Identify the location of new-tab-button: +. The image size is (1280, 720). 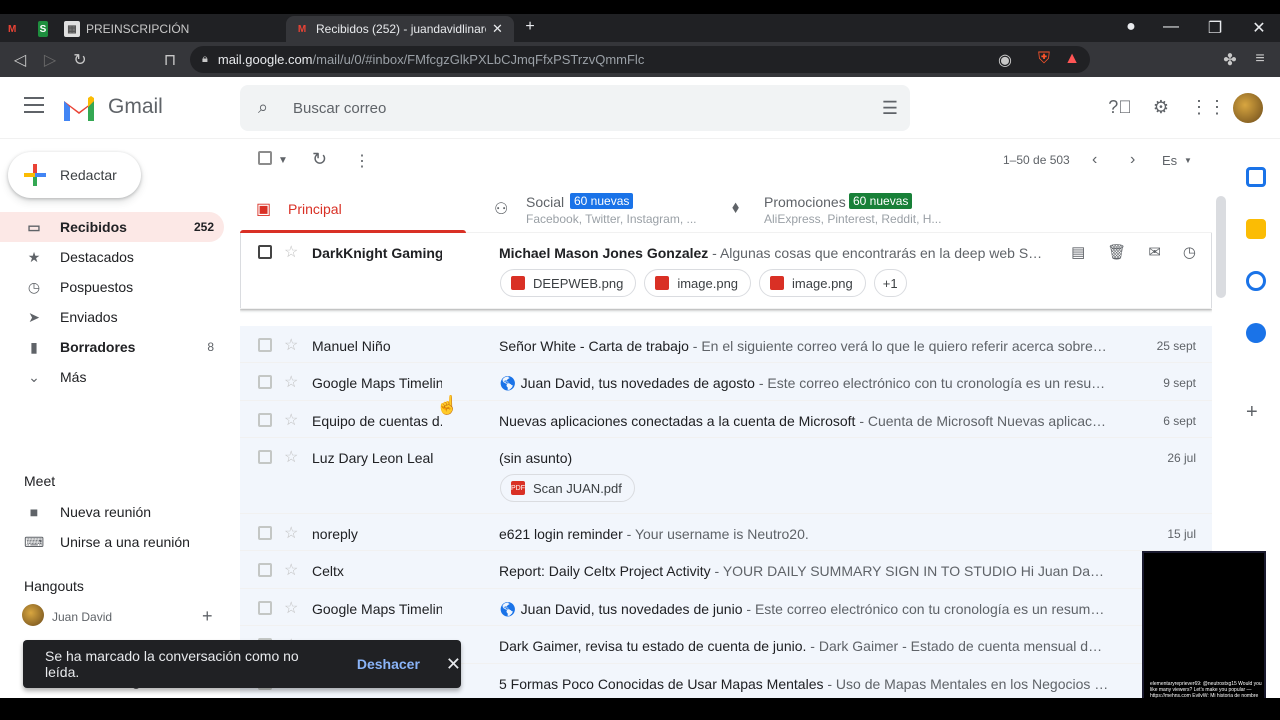
(530, 27).